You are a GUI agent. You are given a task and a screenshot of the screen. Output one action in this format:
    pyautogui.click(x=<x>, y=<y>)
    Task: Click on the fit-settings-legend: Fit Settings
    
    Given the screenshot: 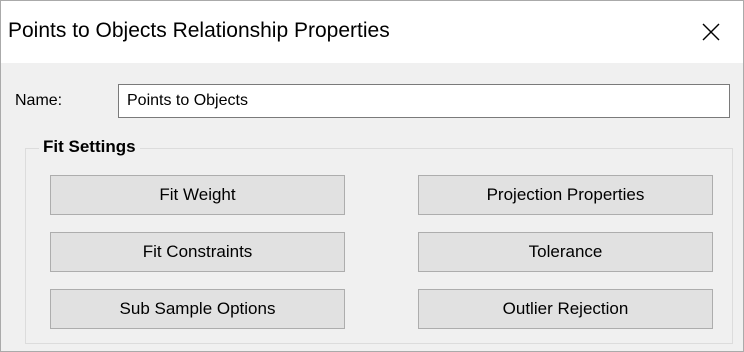 What is the action you would take?
    pyautogui.click(x=89, y=147)
    